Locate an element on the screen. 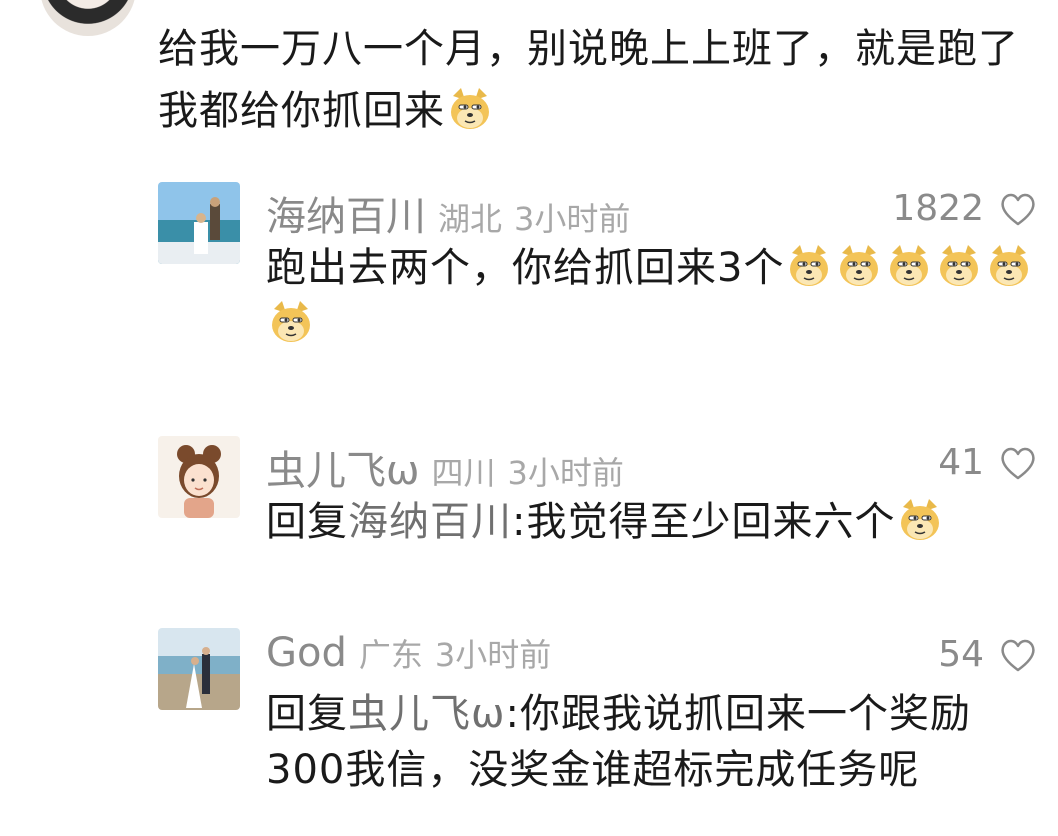  reply-text: 回复海纳百川:我觉得至少回来六个 is located at coordinates (651, 522).